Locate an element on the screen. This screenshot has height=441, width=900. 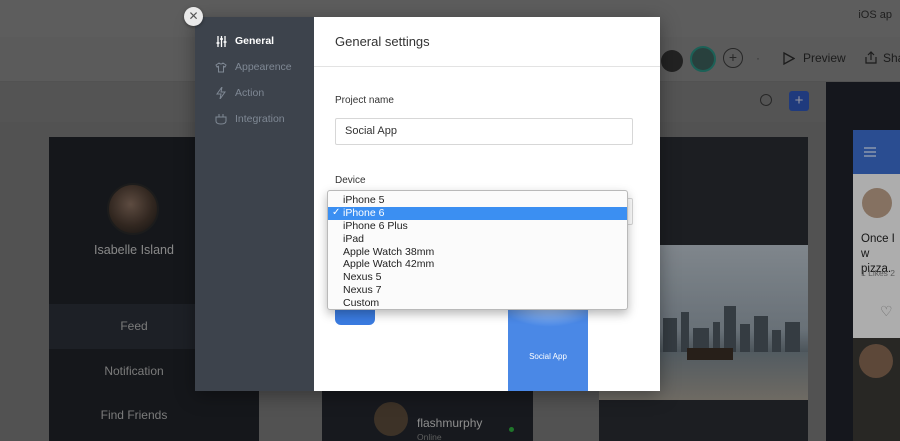
sidebar-item-label: General is located at coordinates (255, 41).